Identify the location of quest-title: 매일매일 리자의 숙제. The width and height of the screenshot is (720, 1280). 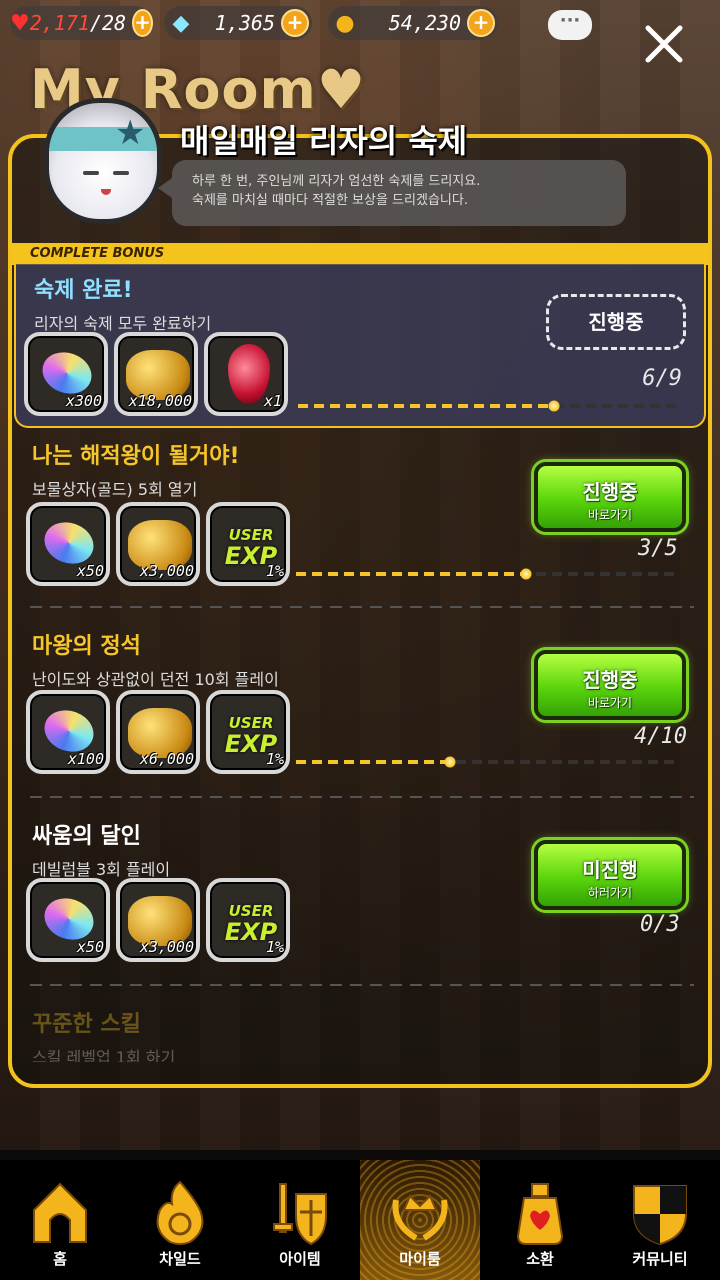
(324, 141).